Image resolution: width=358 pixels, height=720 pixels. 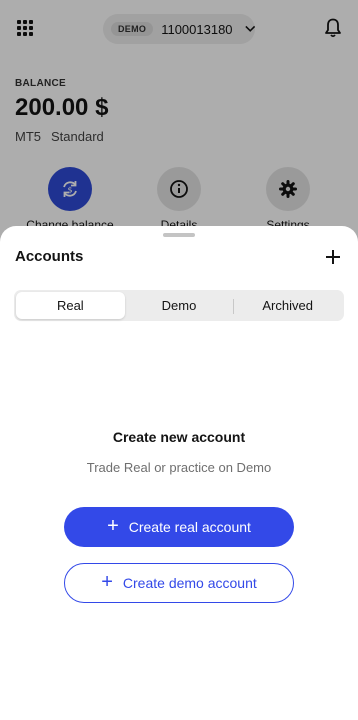 What do you see at coordinates (179, 437) in the screenshot?
I see `empty-state-title: Create new account` at bounding box center [179, 437].